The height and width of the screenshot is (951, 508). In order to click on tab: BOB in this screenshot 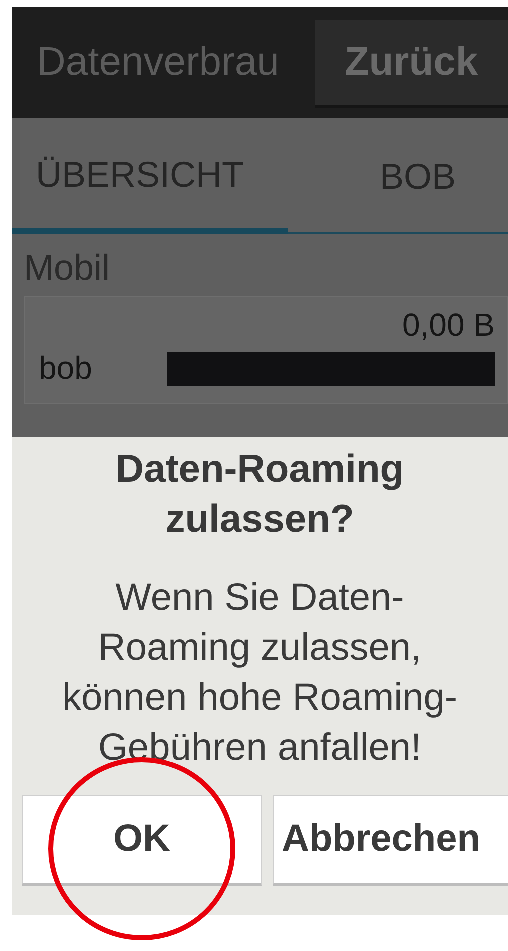, I will do `click(398, 175)`.